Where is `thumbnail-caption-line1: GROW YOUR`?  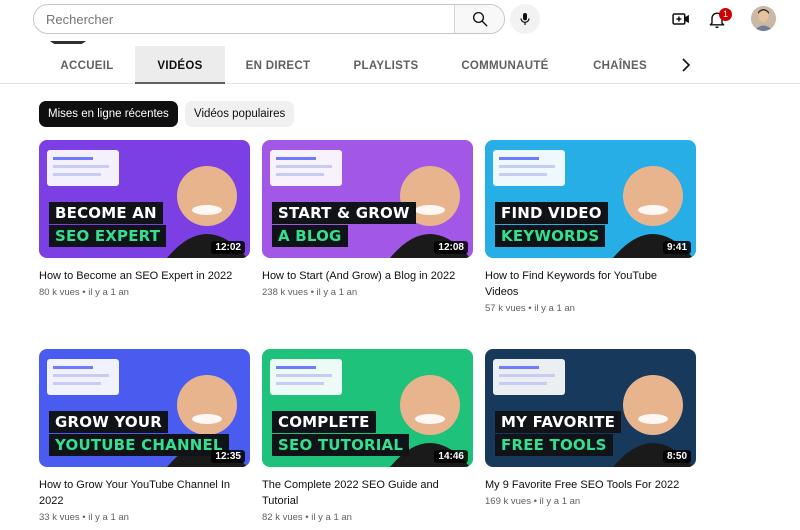
thumbnail-caption-line1: GROW YOUR is located at coordinates (108, 422).